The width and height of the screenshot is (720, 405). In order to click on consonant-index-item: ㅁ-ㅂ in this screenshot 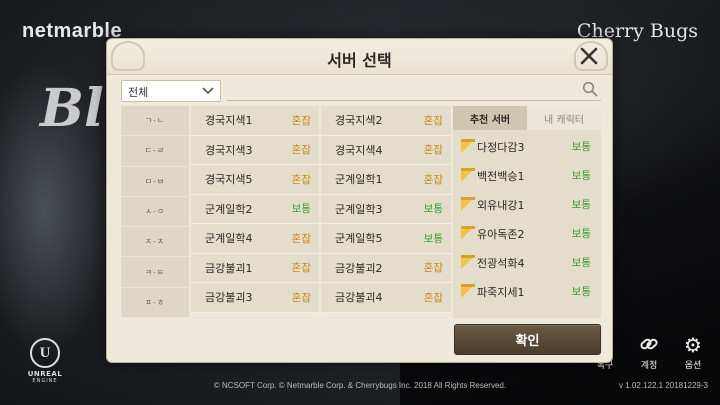, I will do `click(155, 182)`.